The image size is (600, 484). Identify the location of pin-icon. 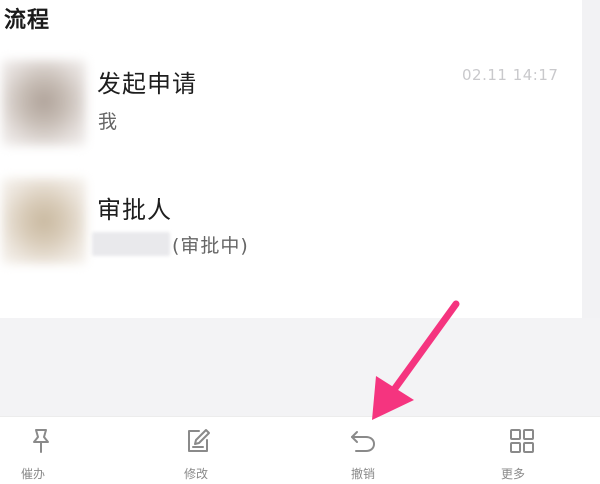
(41, 441).